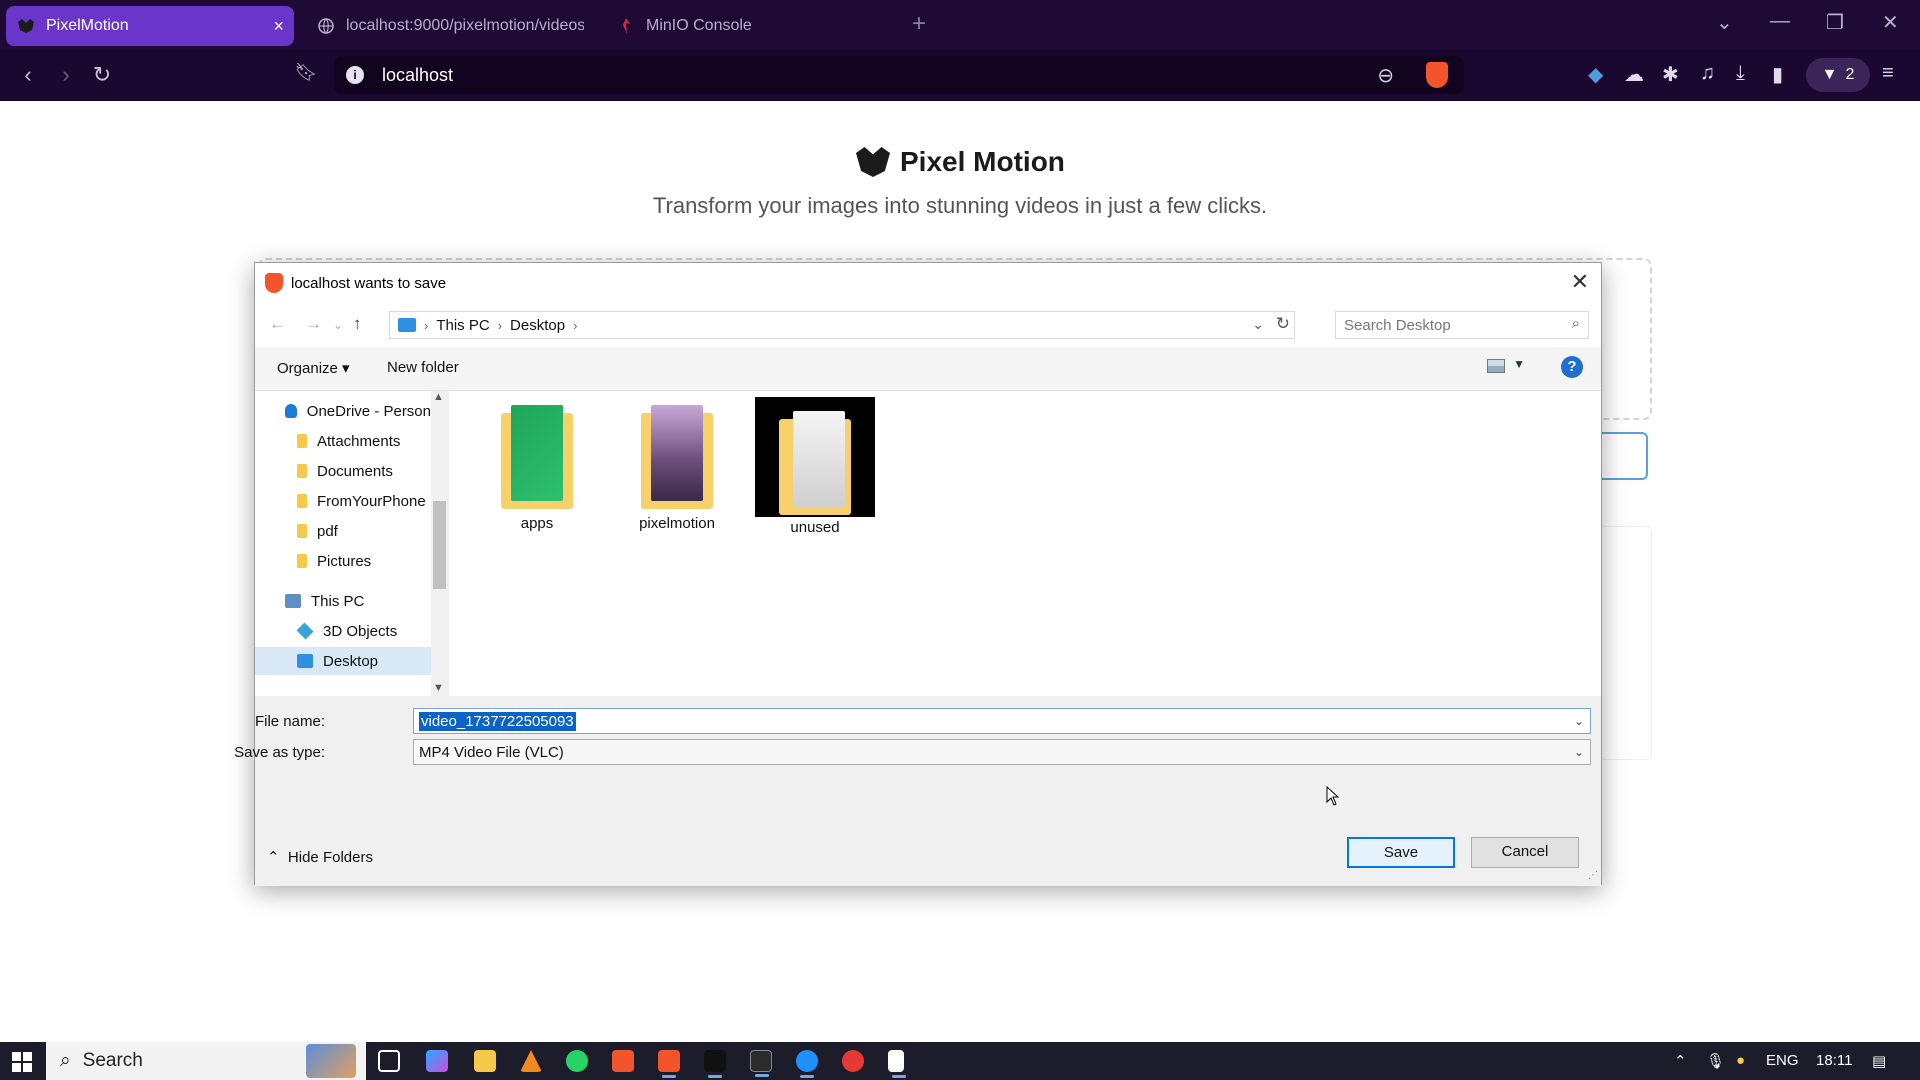 Image resolution: width=1920 pixels, height=1080 pixels. What do you see at coordinates (1385, 75) in the screenshot?
I see `zoom-magnifier-icon: ⊖` at bounding box center [1385, 75].